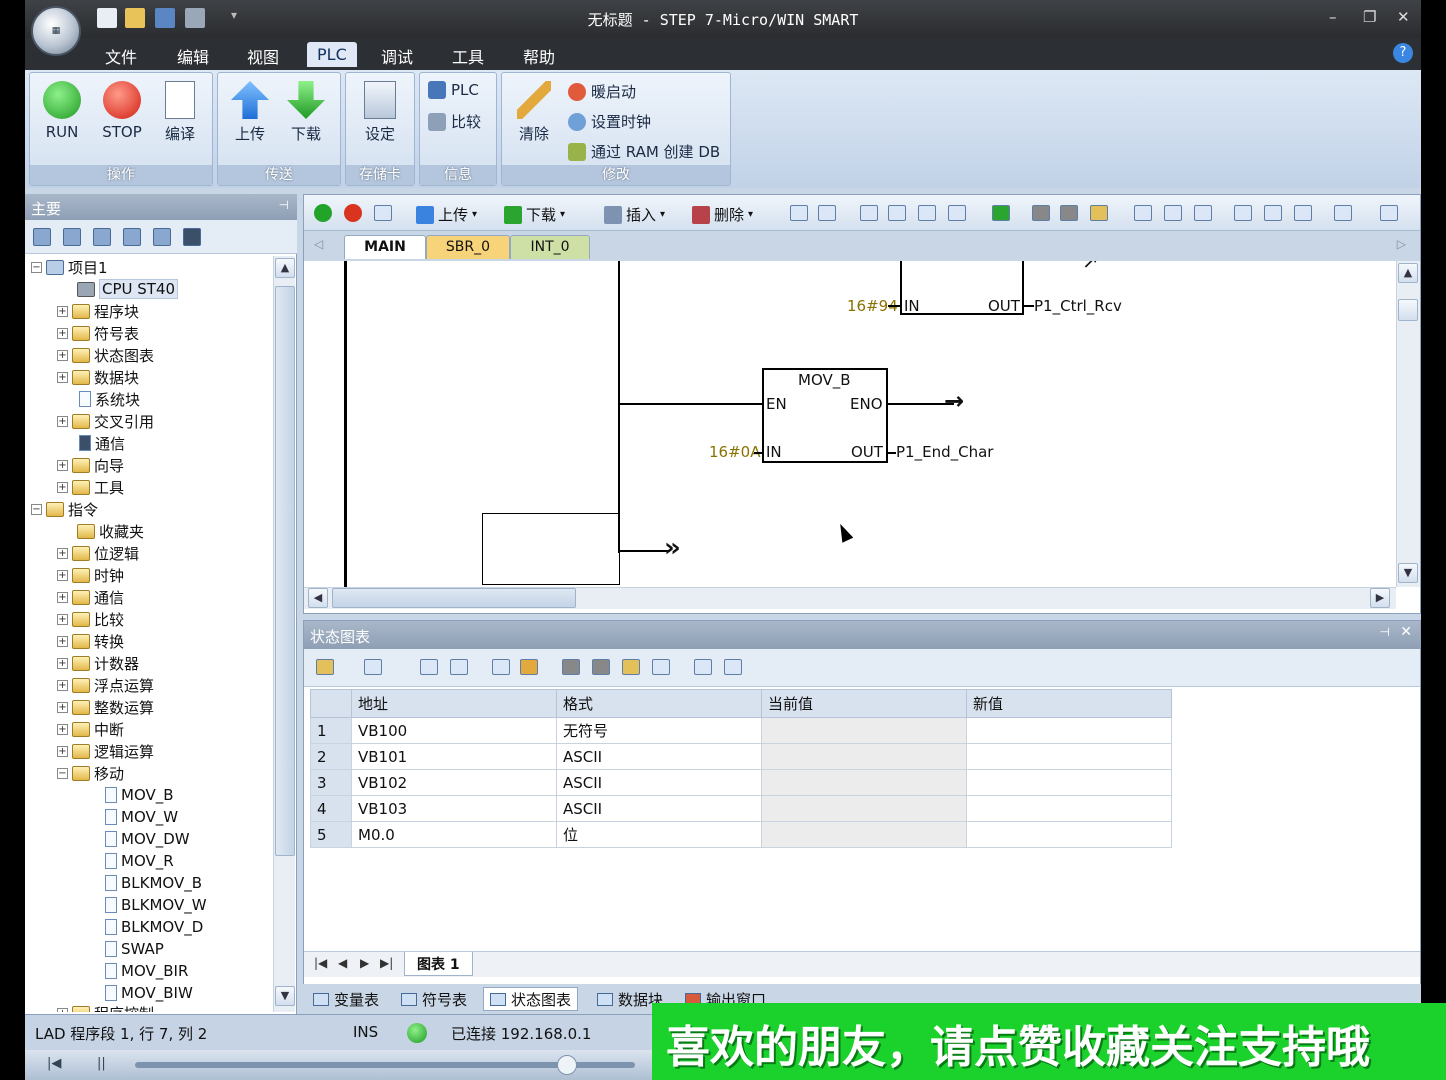  What do you see at coordinates (534, 112) in the screenshot?
I see `clear-button: 清除` at bounding box center [534, 112].